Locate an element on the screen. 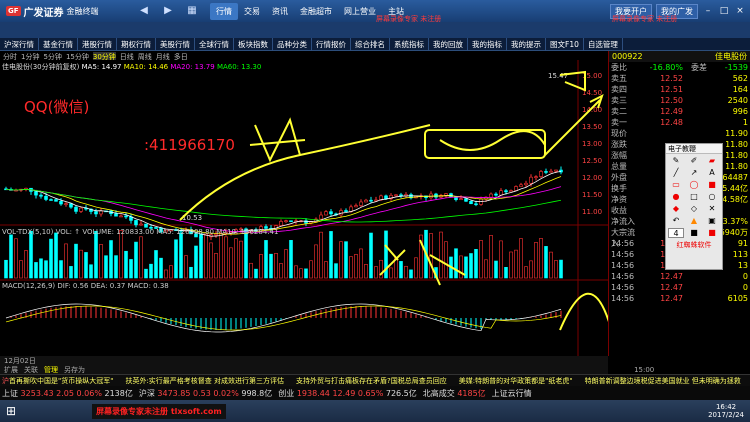 The width and height of the screenshot is (750, 422). pen-icon: ✎ is located at coordinates (676, 161).